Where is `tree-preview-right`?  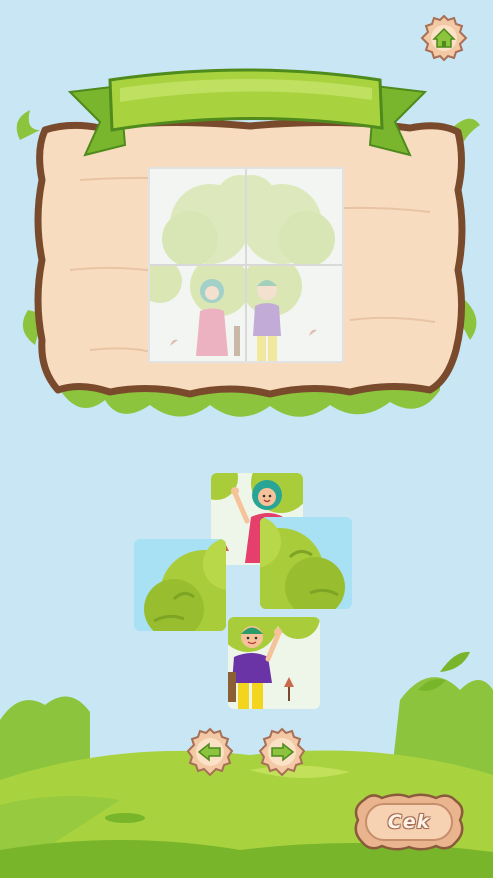
tree-preview-right is located at coordinates (294, 216).